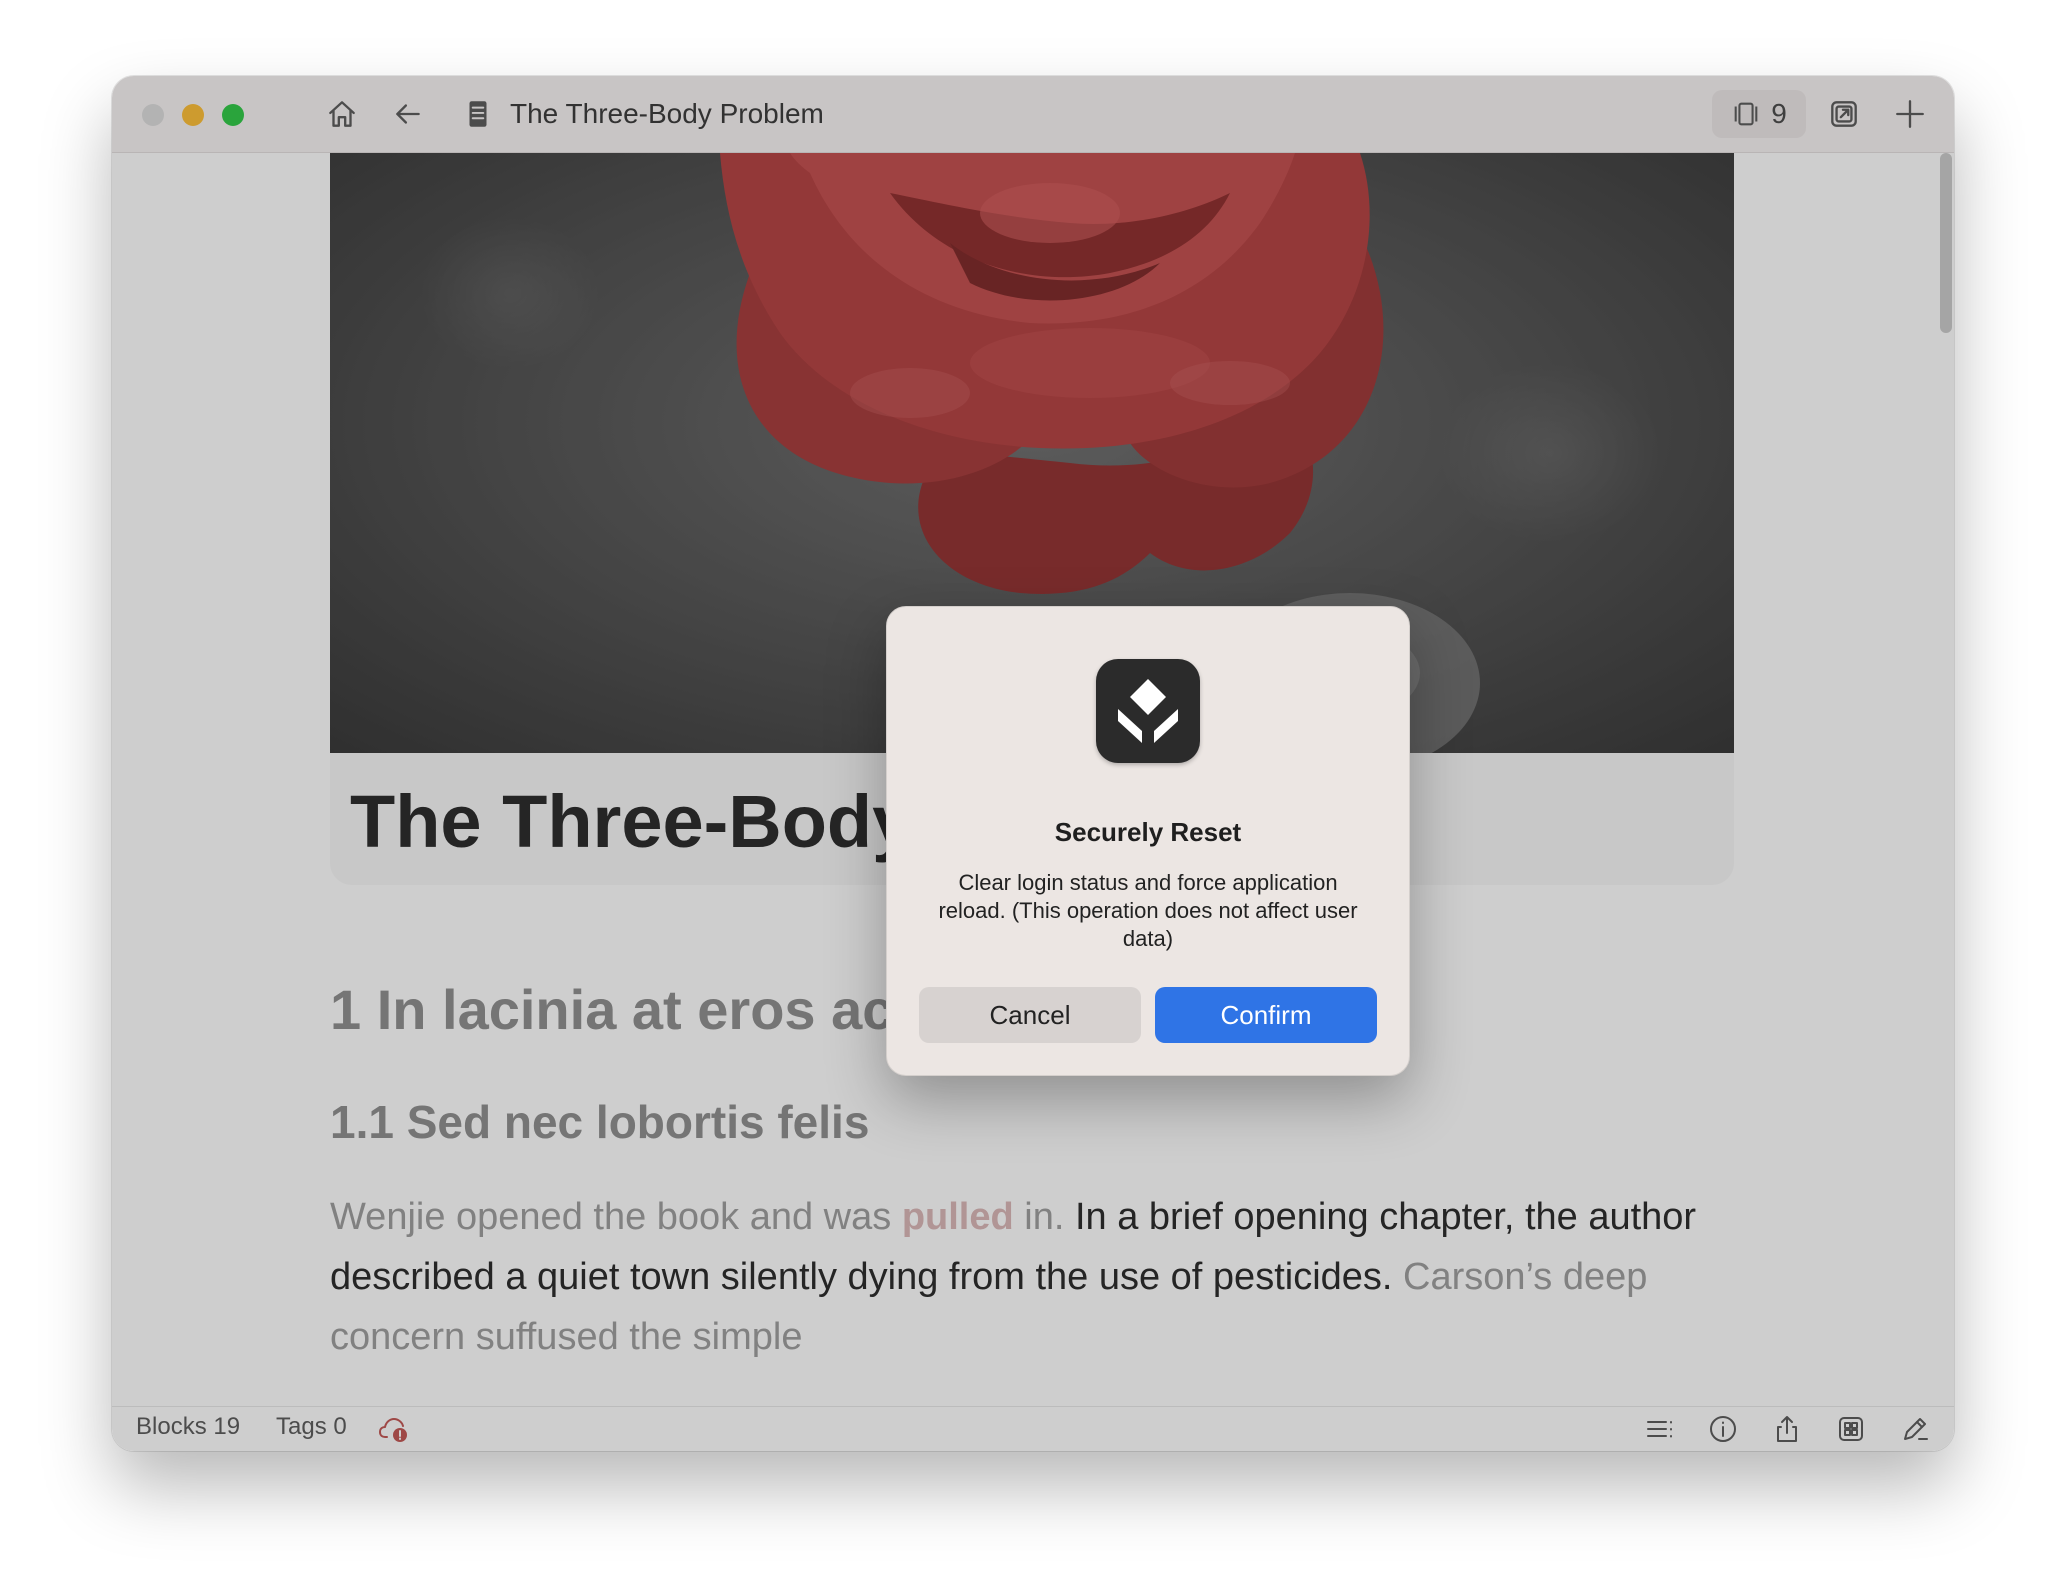  I want to click on confirm-button: Confirm, so click(1266, 1015).